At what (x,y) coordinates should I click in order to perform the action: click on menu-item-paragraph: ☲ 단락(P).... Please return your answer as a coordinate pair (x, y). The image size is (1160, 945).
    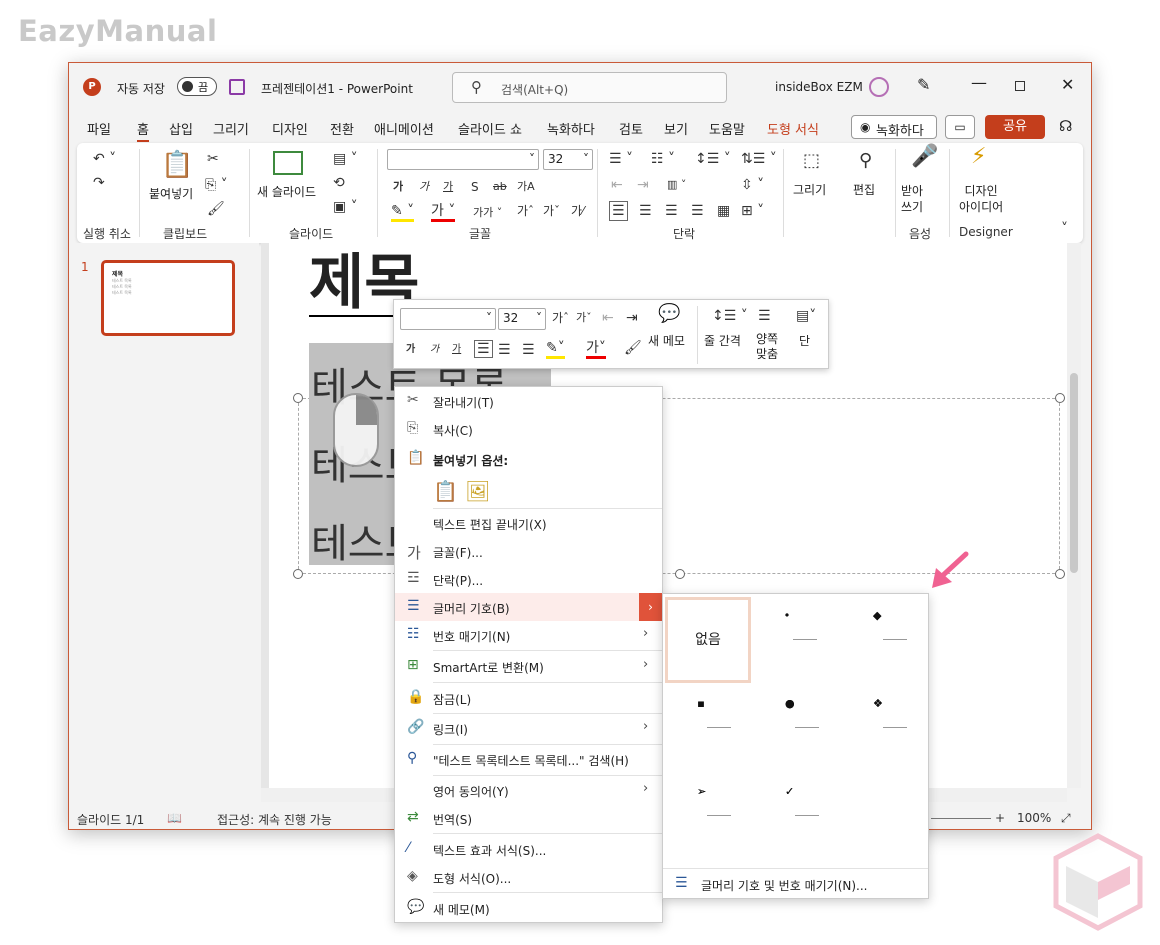
    Looking at the image, I should click on (528, 579).